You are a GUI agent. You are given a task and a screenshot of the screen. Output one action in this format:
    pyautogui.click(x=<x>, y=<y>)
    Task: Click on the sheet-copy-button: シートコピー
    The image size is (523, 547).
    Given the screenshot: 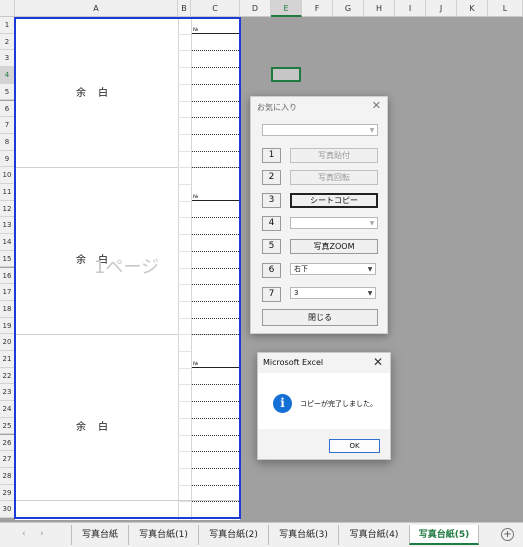 What is the action you would take?
    pyautogui.click(x=334, y=200)
    